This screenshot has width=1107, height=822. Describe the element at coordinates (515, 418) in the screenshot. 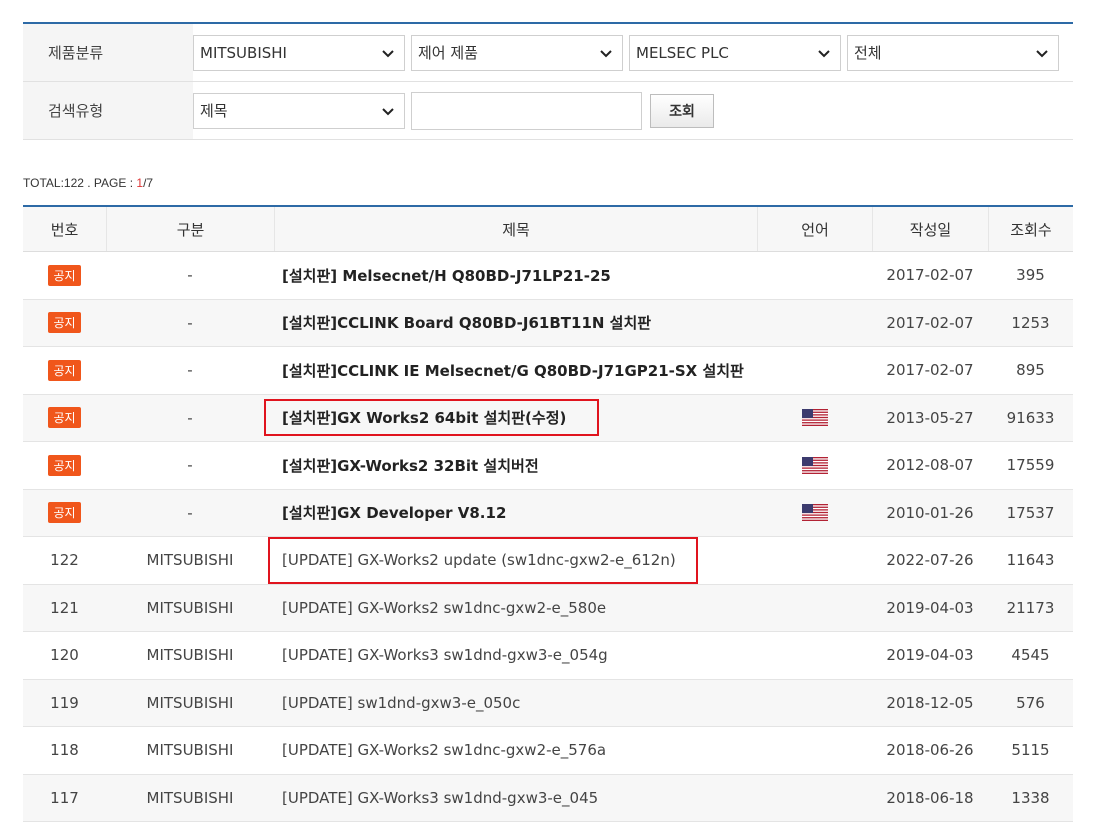

I see `row-title-link: [설치판]GX Works2 64bit 설치판(수정)` at that location.